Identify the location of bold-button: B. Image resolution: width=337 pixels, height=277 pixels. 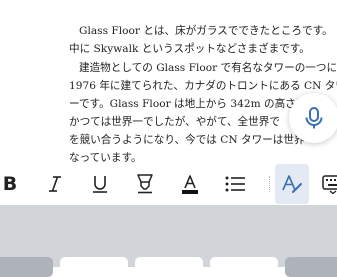
(14, 184).